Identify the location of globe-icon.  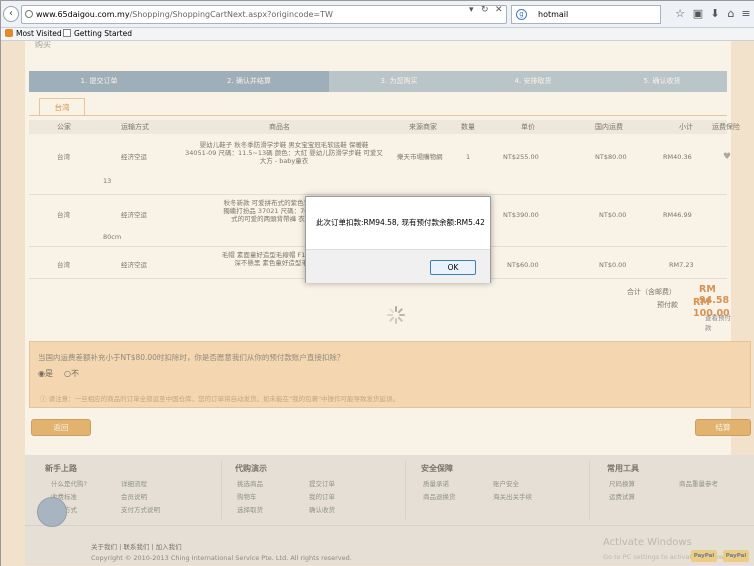
(29, 14).